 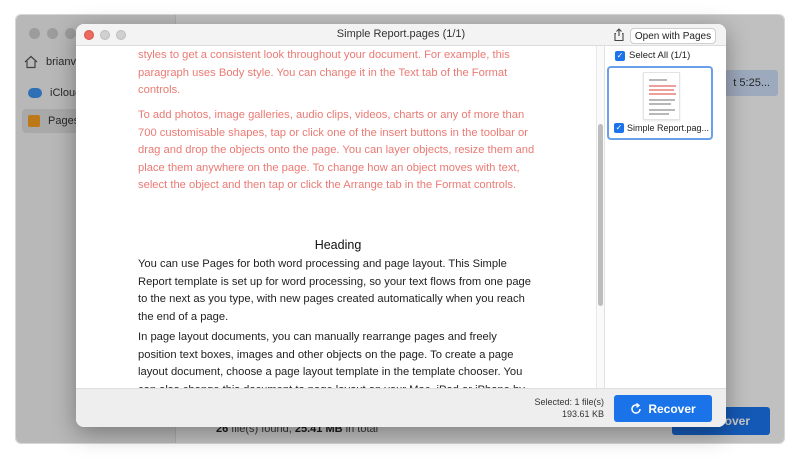 What do you see at coordinates (619, 35) in the screenshot?
I see `share-icon` at bounding box center [619, 35].